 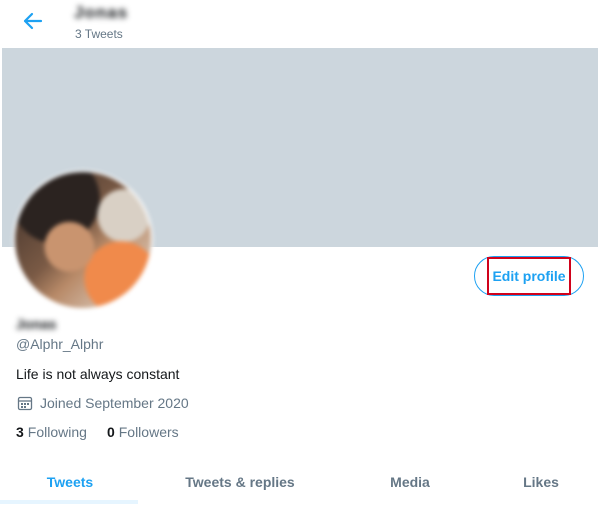 I want to click on profile-header: Jonas 3 Tweets, so click(x=301, y=24).